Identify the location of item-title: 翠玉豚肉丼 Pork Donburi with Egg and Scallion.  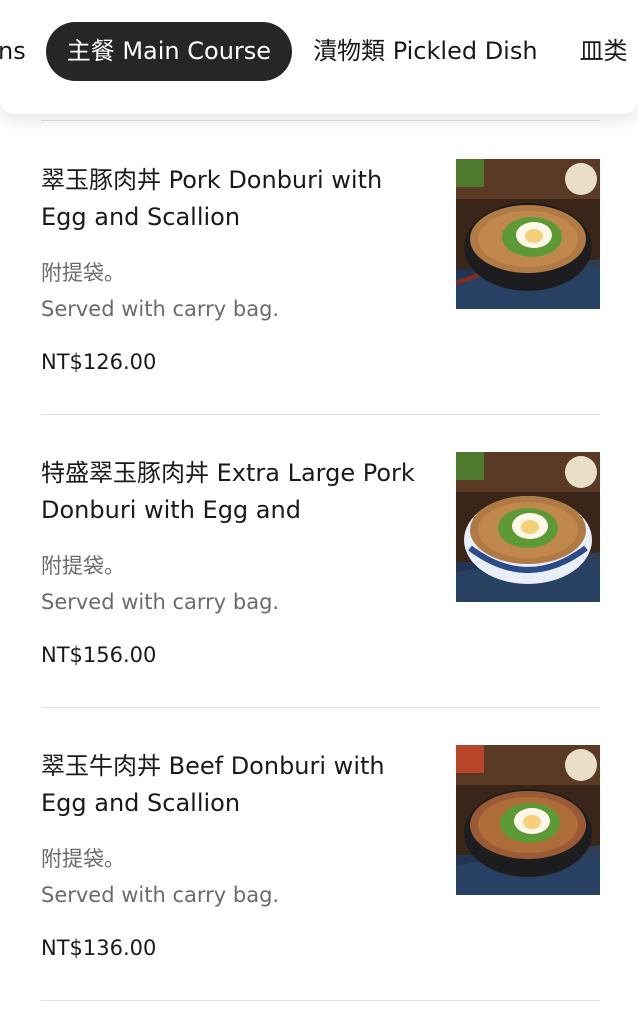
(212, 198).